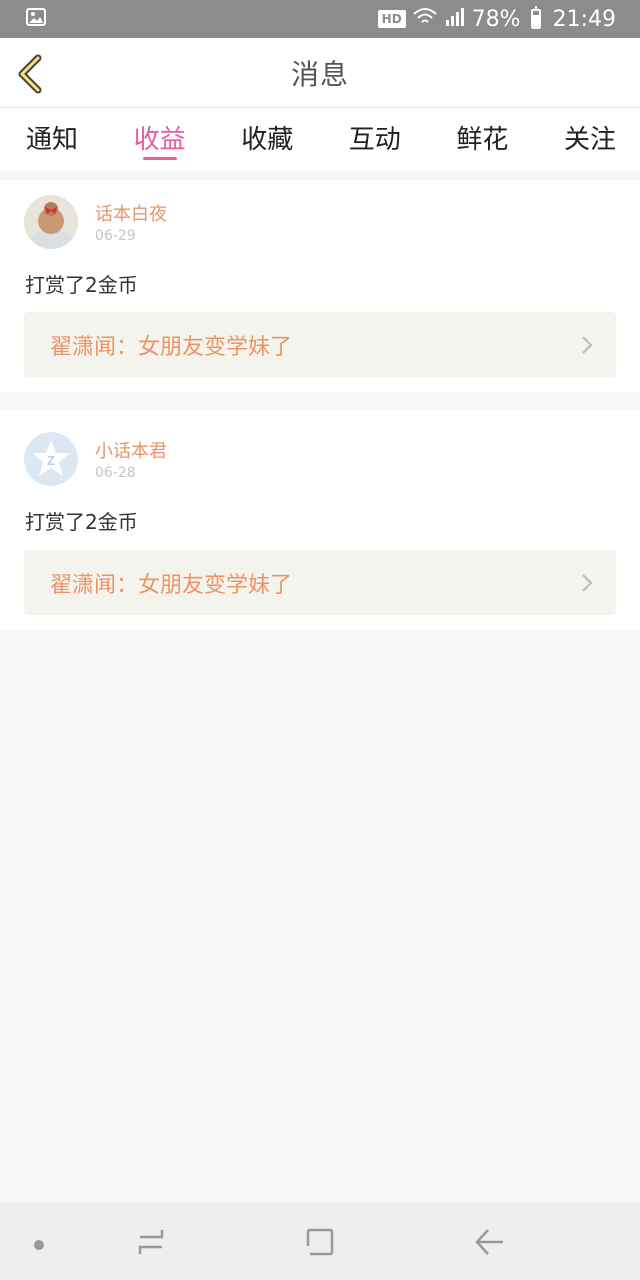 The height and width of the screenshot is (1280, 640). I want to click on tab-label: 通知, so click(52, 140).